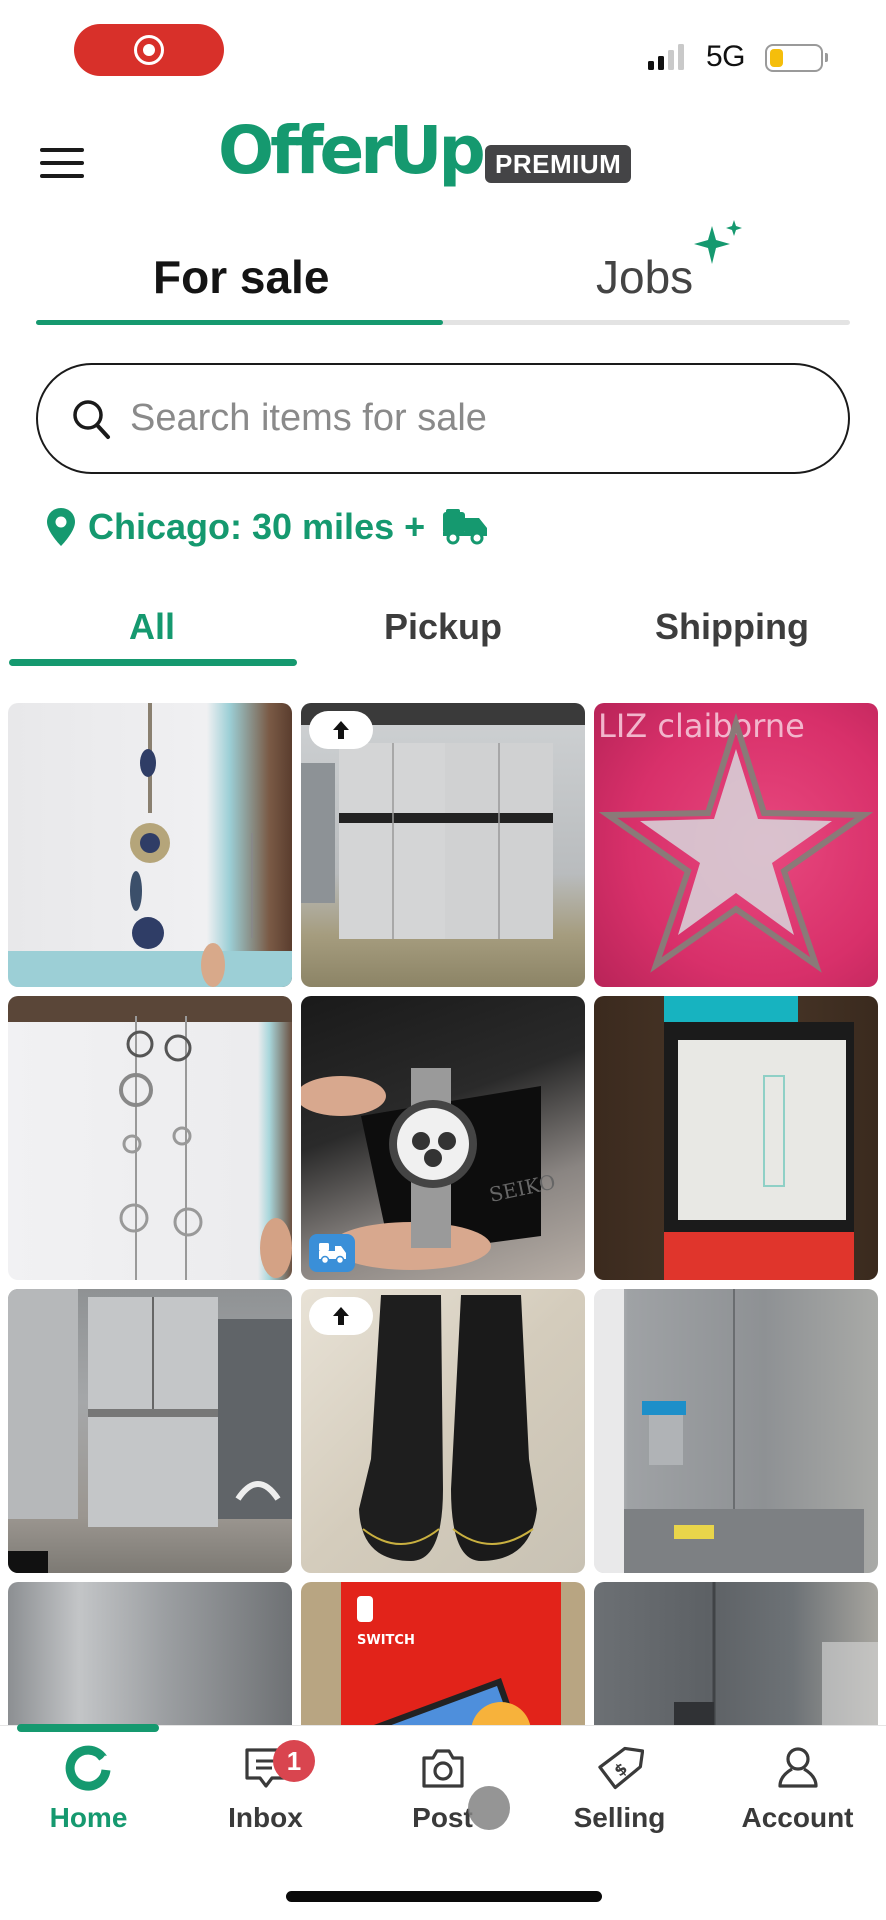  I want to click on offerup-logo: OfferUp, so click(352, 150).